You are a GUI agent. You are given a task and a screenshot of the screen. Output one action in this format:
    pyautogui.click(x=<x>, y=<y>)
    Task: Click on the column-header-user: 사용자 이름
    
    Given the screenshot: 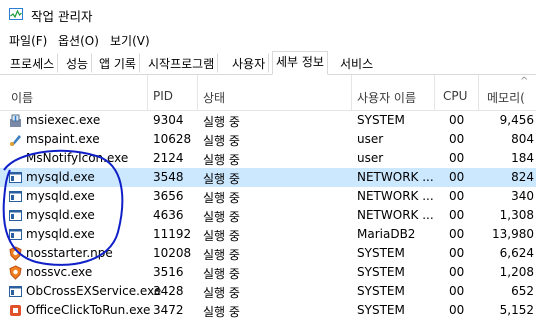 What is the action you would take?
    pyautogui.click(x=386, y=97)
    